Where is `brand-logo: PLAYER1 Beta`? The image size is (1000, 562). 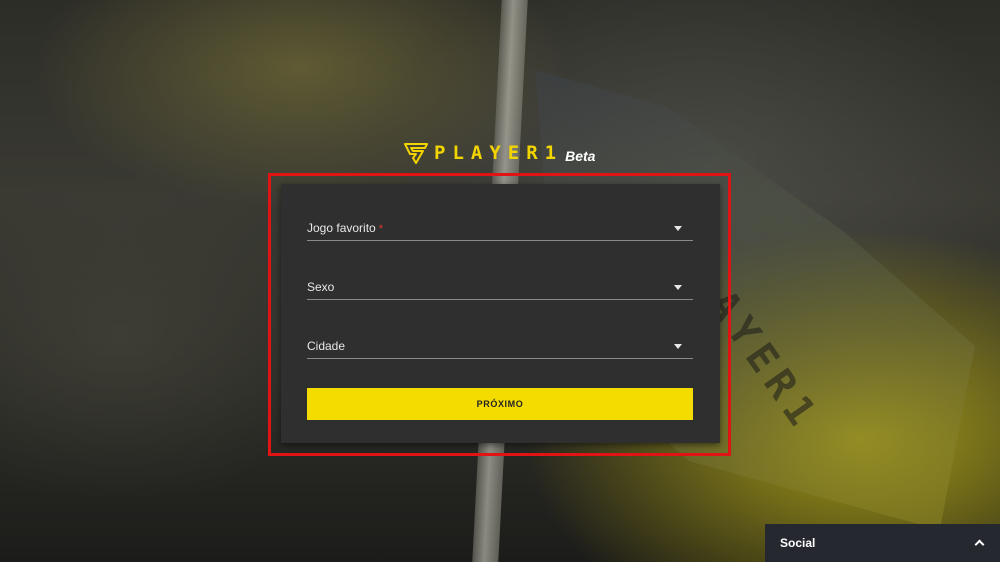 brand-logo: PLAYER1 Beta is located at coordinates (499, 153).